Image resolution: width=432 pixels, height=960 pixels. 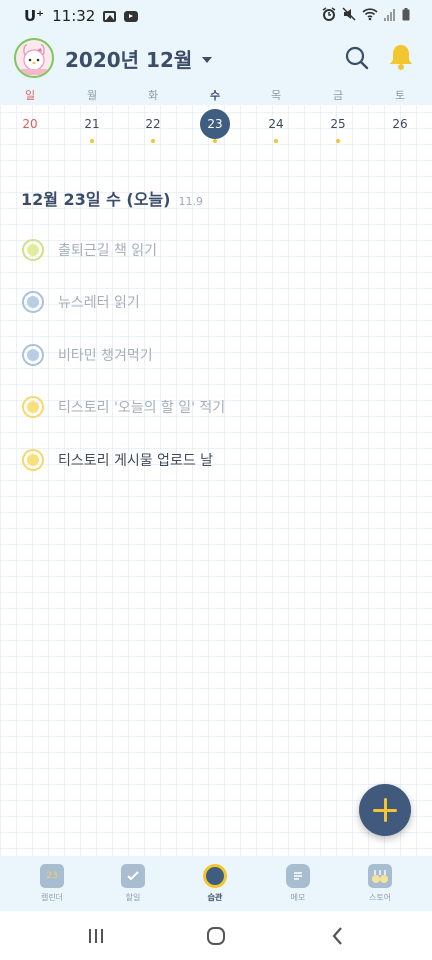 I want to click on home-button, so click(x=216, y=936).